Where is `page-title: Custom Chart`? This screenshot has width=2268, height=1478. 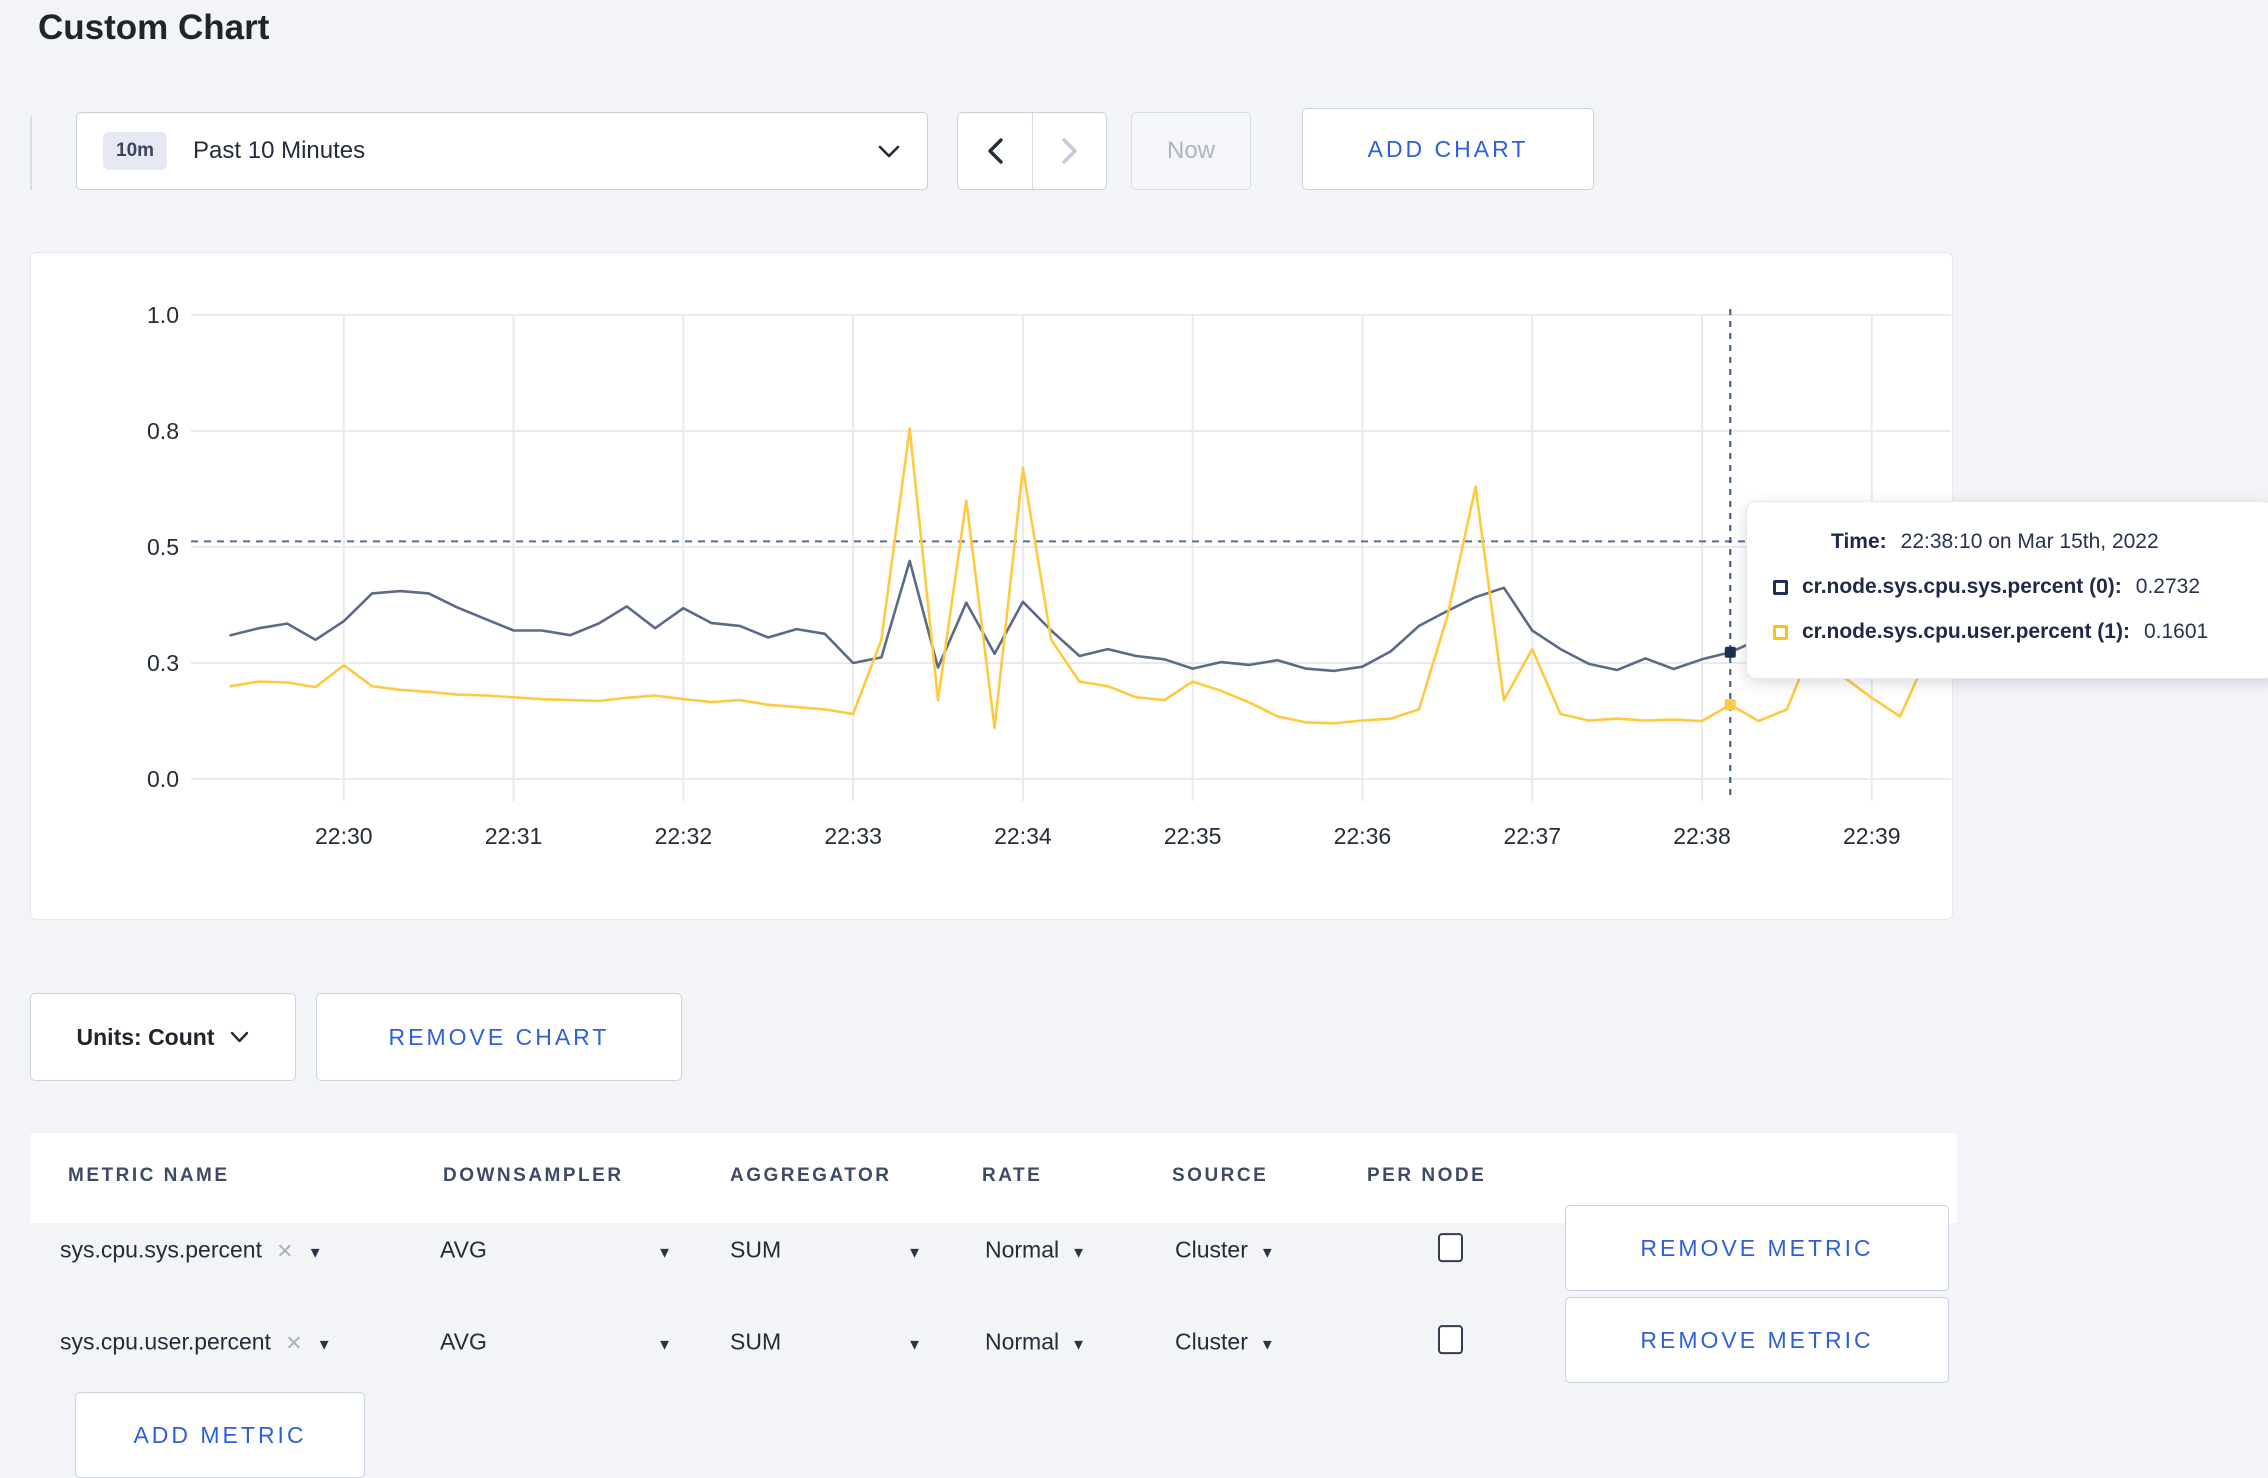
page-title: Custom Chart is located at coordinates (154, 27).